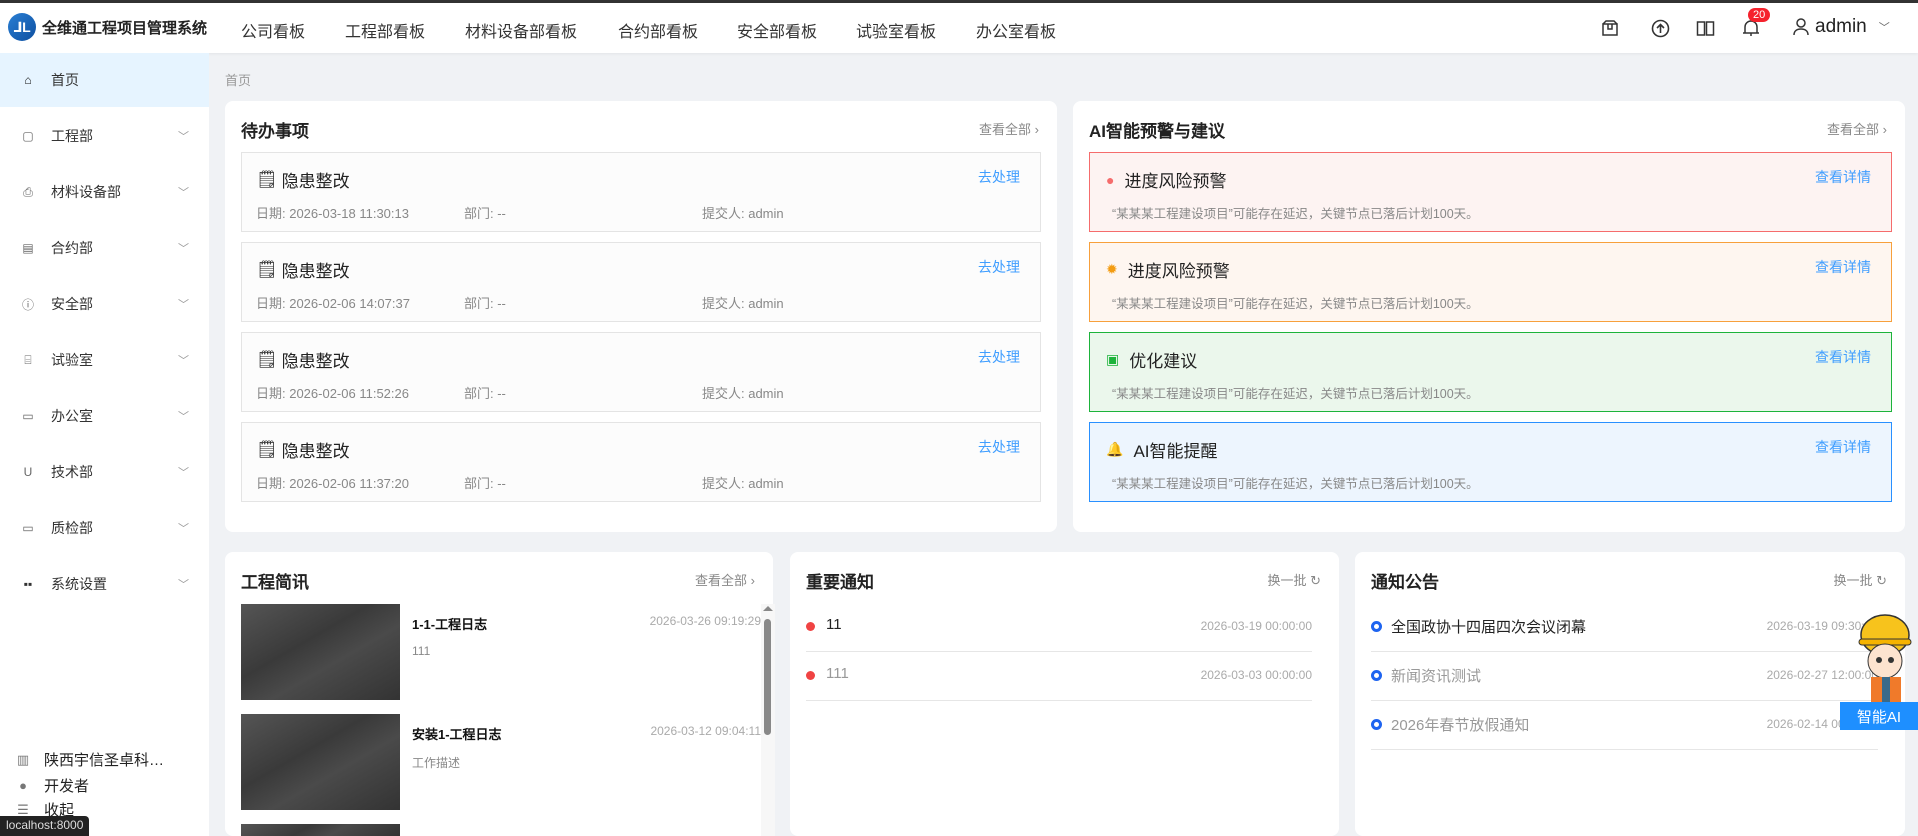  I want to click on sidebar-item-materials: ⎙ 材料设备部 ﹀, so click(104, 192).